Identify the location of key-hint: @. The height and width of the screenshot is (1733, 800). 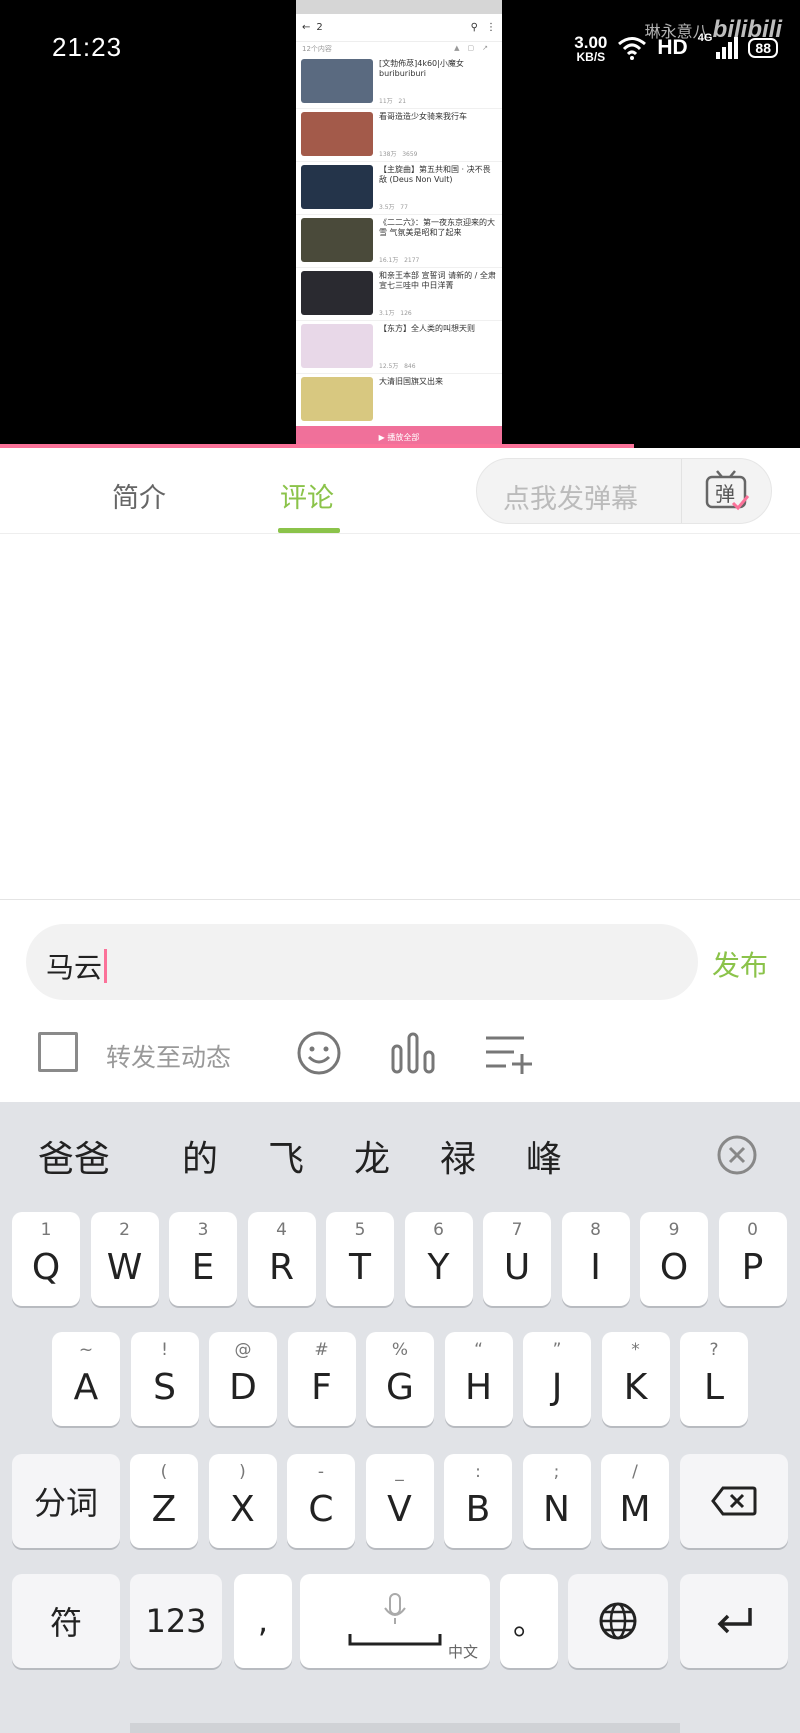
(243, 1350).